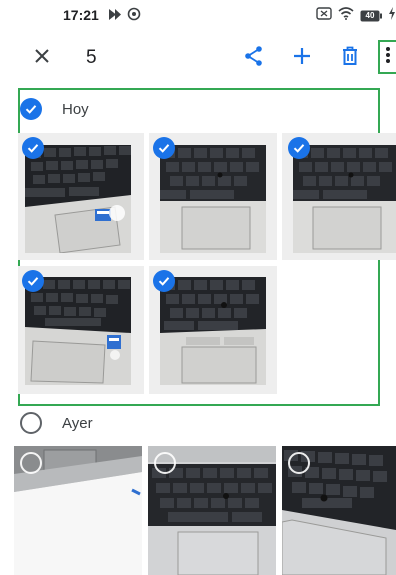 Image resolution: width=396 pixels, height=575 pixels. I want to click on add-icon, so click(302, 58).